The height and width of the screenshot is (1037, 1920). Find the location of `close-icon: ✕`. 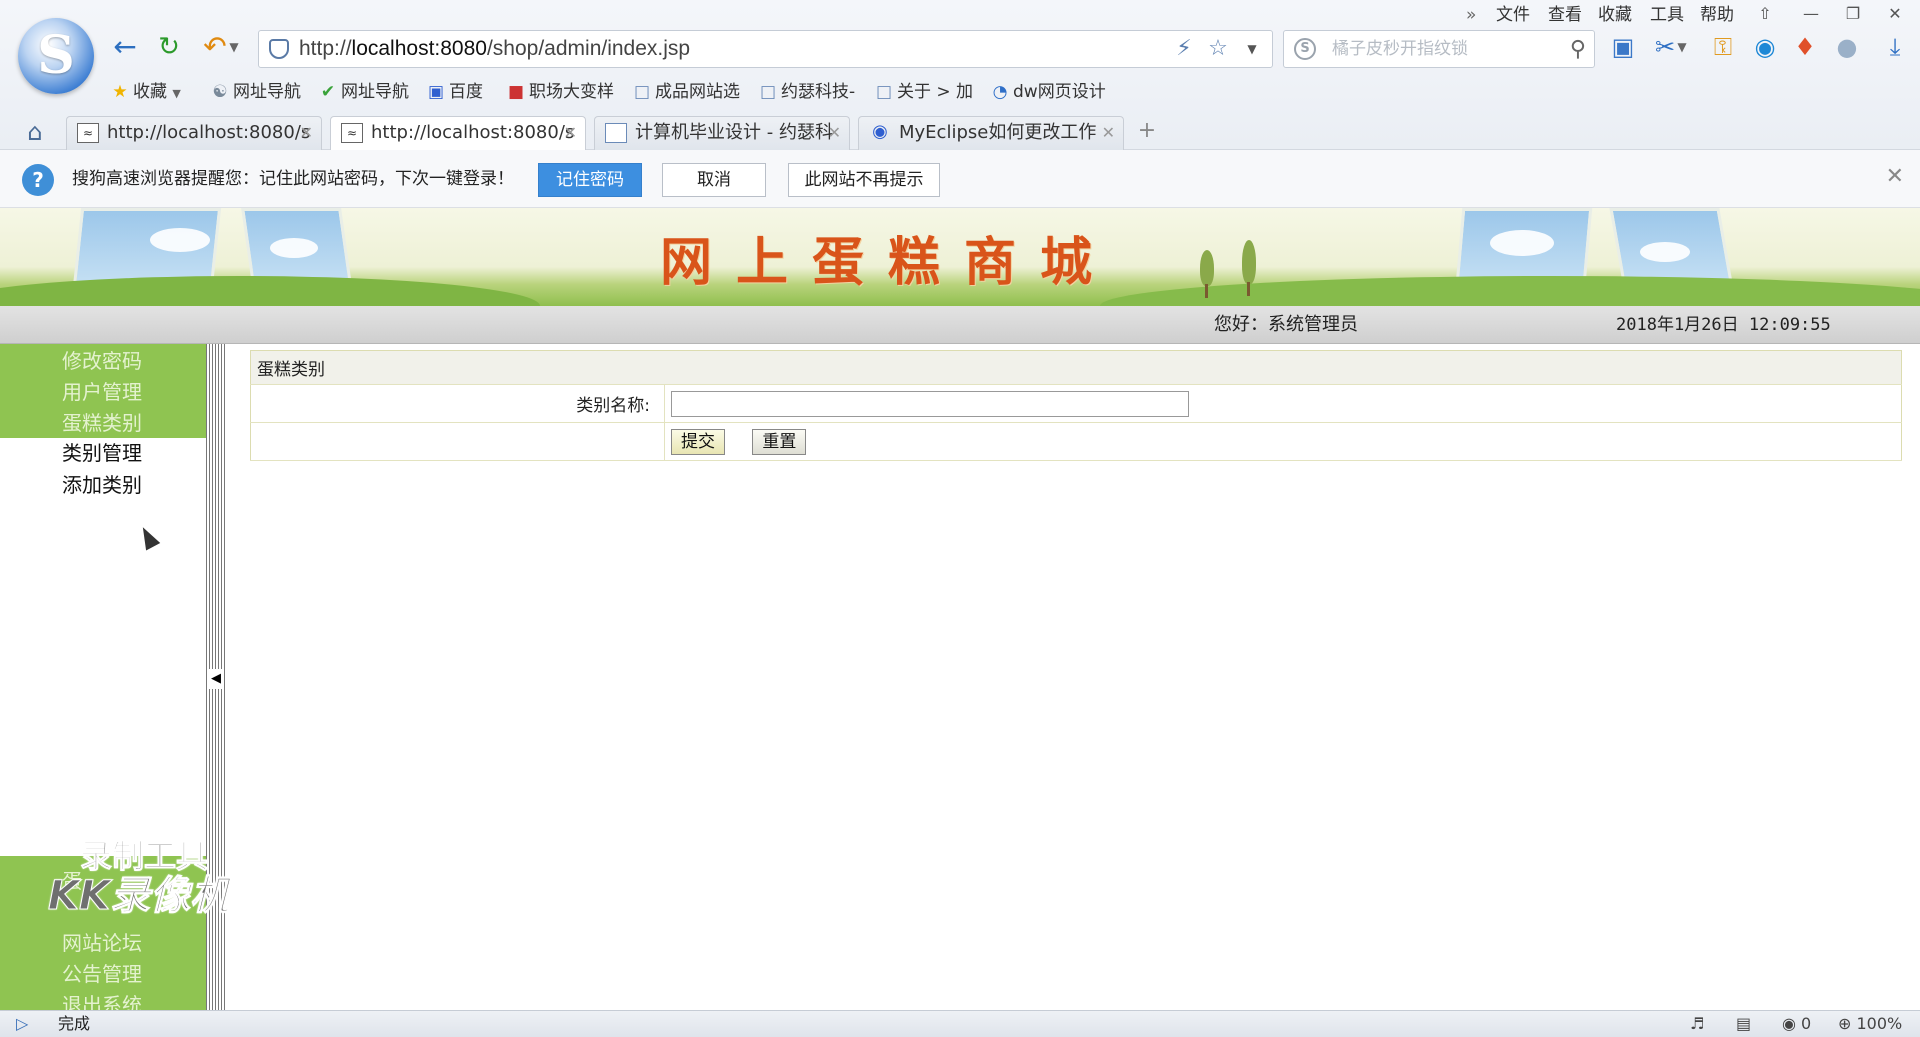

close-icon: ✕ is located at coordinates (1895, 176).